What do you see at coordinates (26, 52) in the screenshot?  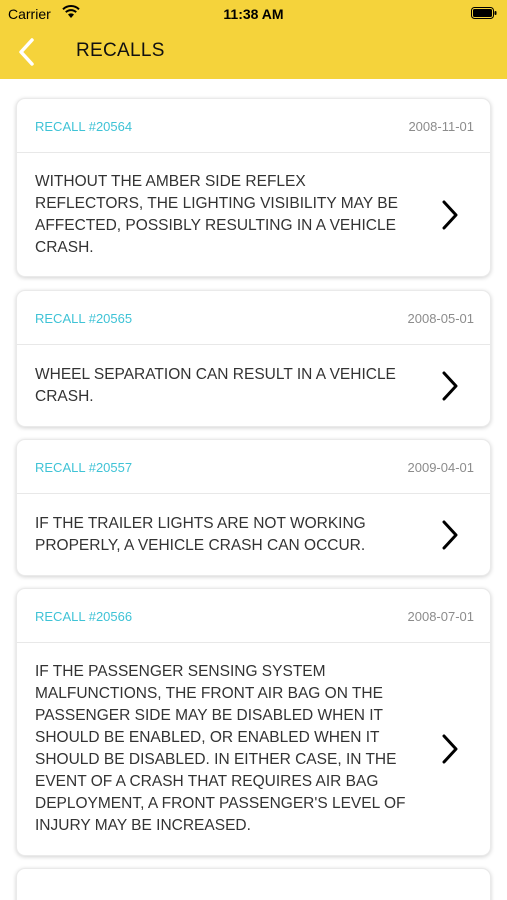 I see `chevron-left-icon` at bounding box center [26, 52].